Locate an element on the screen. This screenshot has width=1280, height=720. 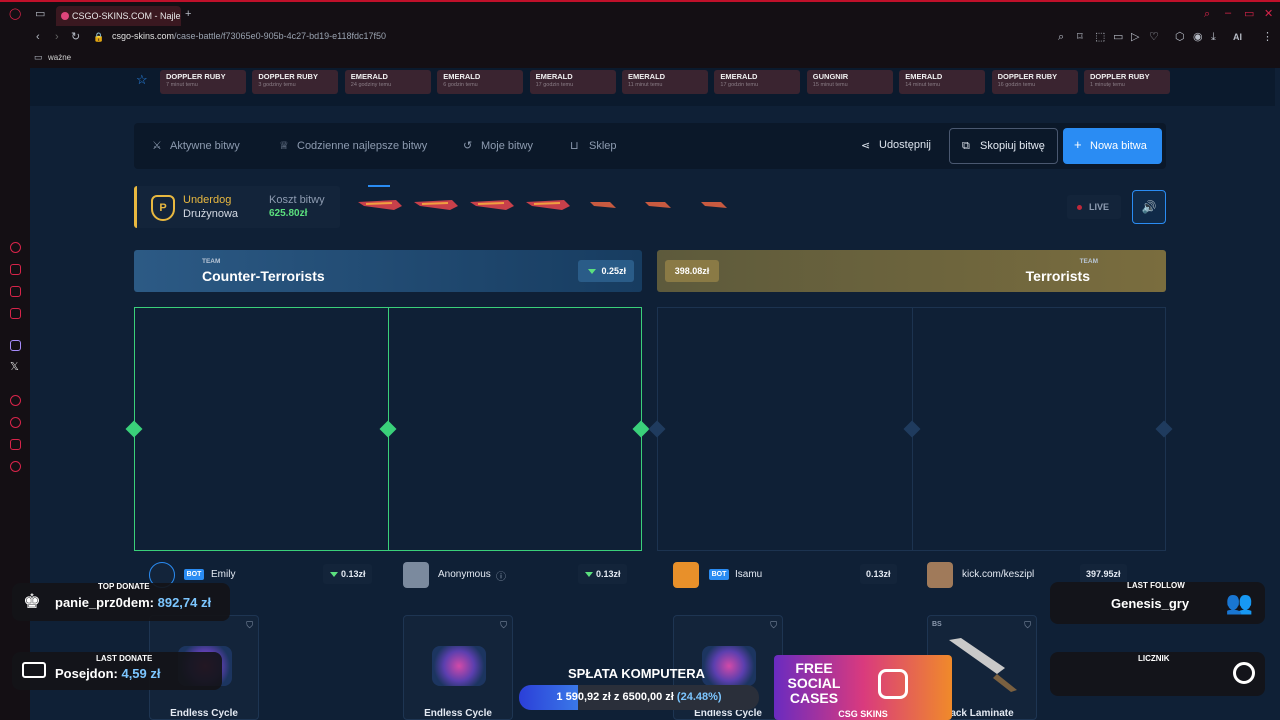
tab-menu-icon: ▭ is located at coordinates (40, 14).